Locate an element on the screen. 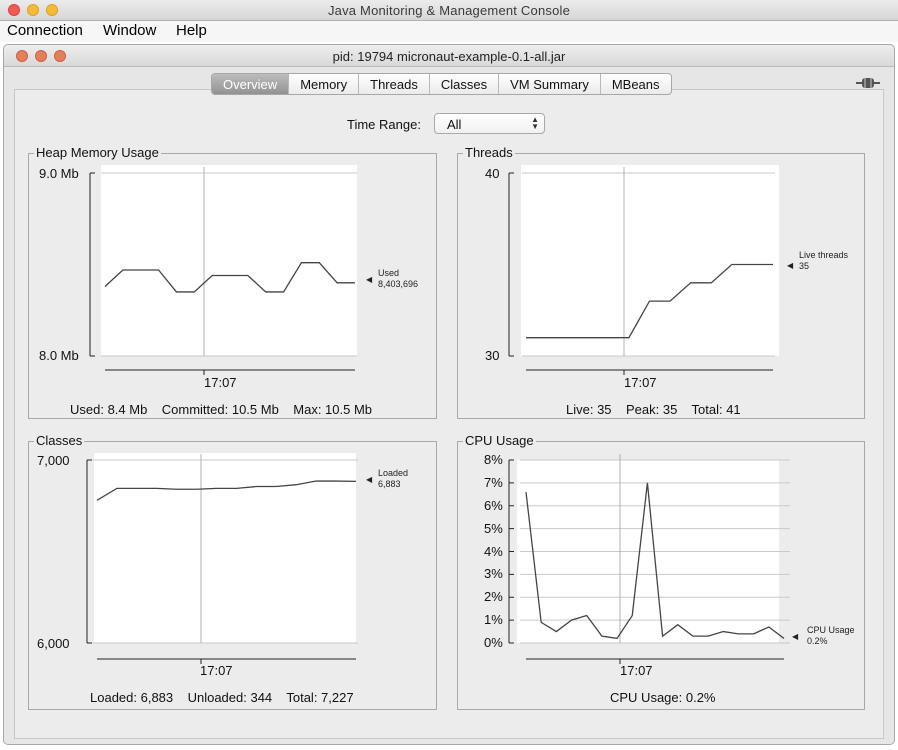 This screenshot has height=750, width=898. cpu-legend-value: 0.2% is located at coordinates (817, 641).